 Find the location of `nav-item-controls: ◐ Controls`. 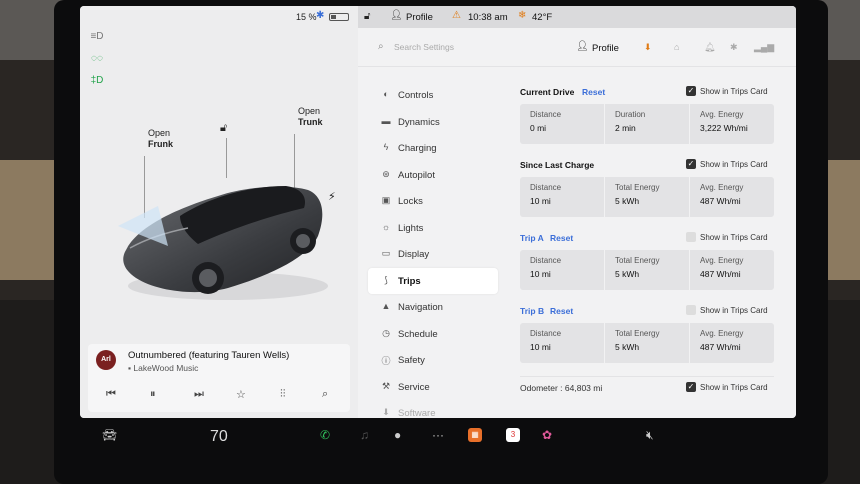

nav-item-controls: ◐ Controls is located at coordinates (433, 95).